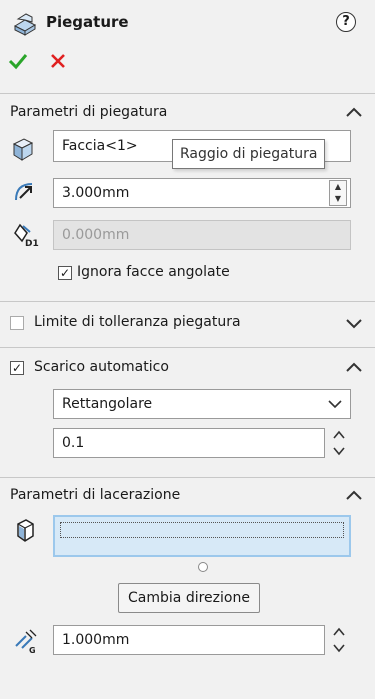 Image resolution: width=375 pixels, height=699 pixels. I want to click on bend-radius-input: 3.000mm, so click(202, 193).